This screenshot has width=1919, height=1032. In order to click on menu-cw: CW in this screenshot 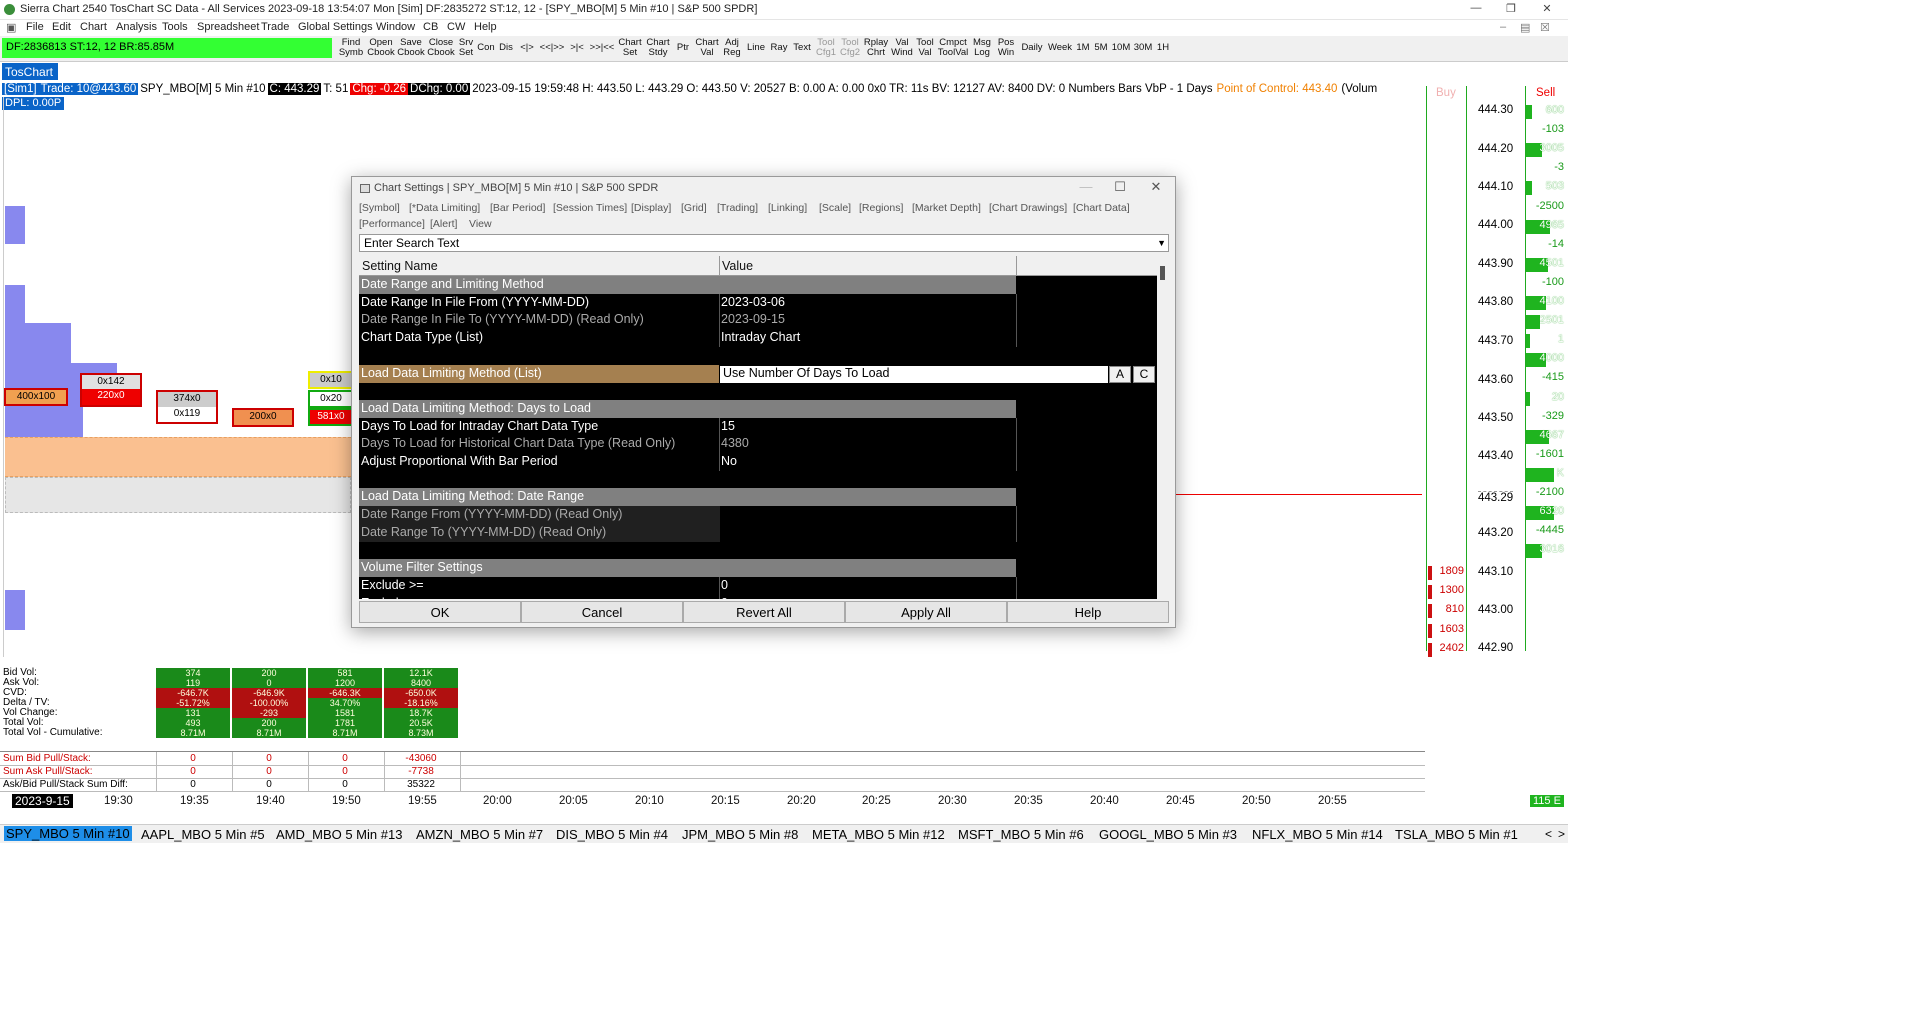, I will do `click(456, 27)`.